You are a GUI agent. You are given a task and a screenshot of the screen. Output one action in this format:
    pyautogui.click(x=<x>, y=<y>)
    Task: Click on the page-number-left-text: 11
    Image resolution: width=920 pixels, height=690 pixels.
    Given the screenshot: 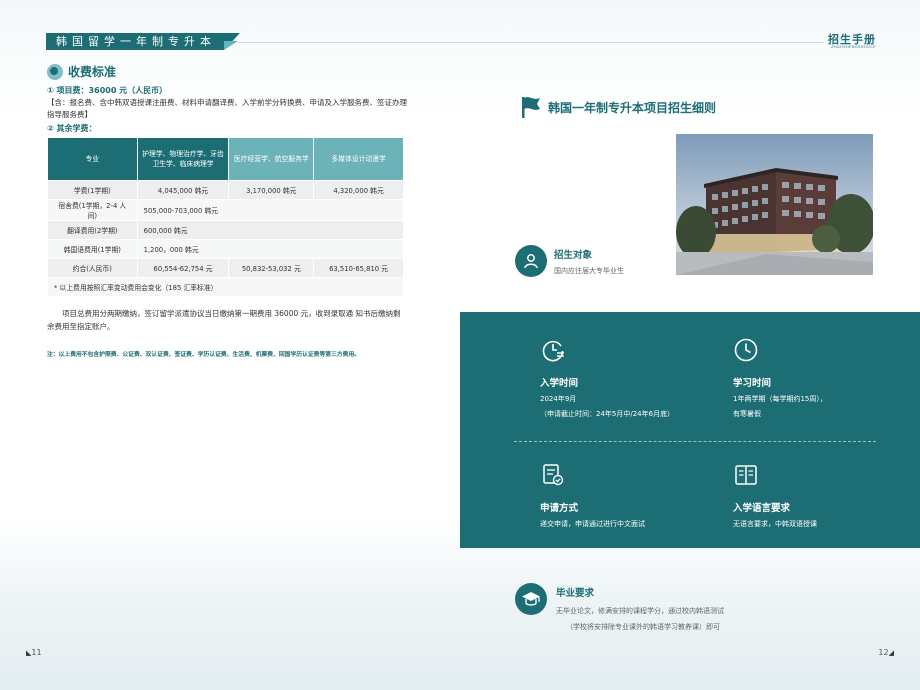 What is the action you would take?
    pyautogui.click(x=36, y=652)
    